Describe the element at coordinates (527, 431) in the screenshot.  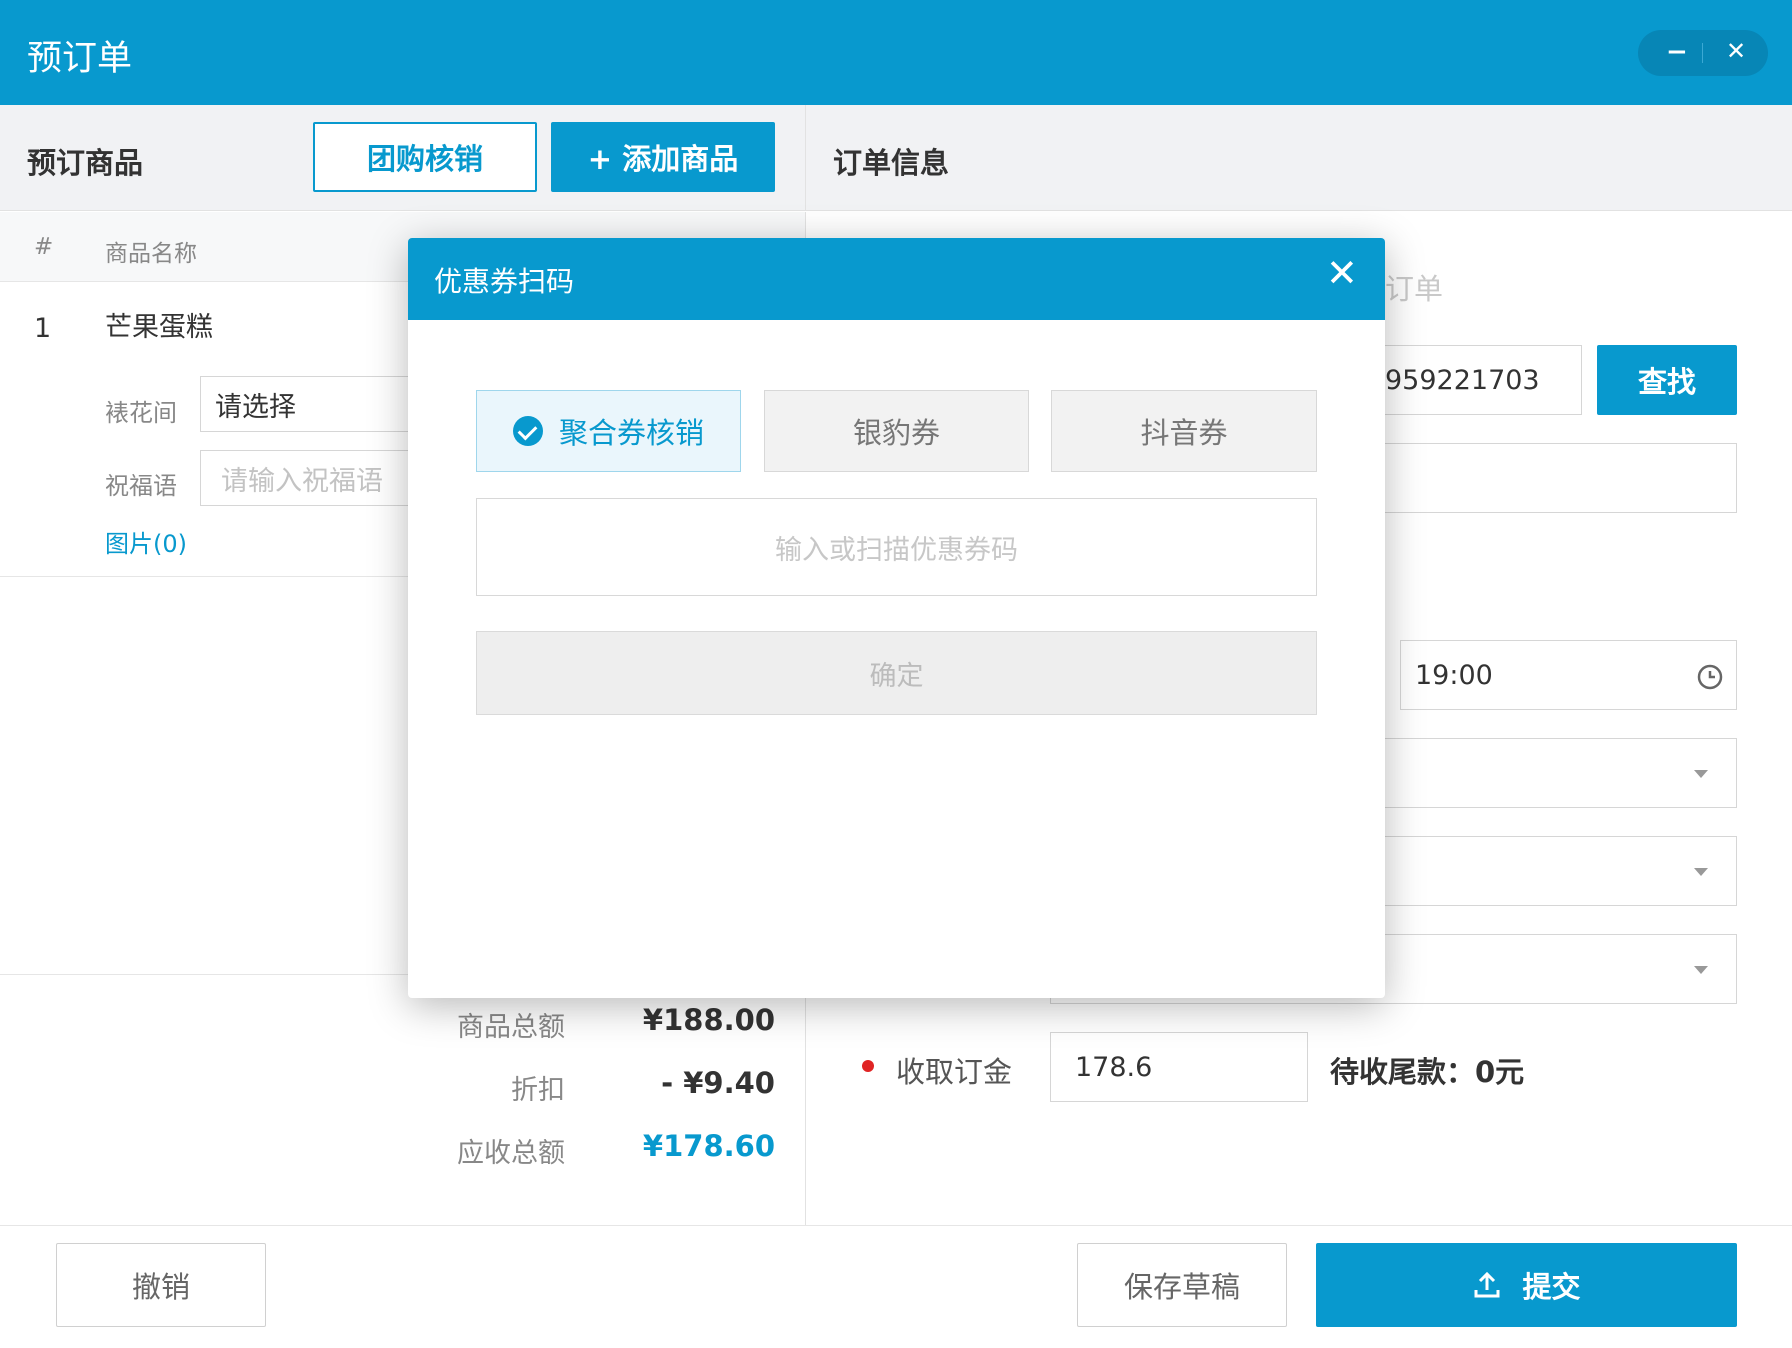
I see `check-circle-icon` at that location.